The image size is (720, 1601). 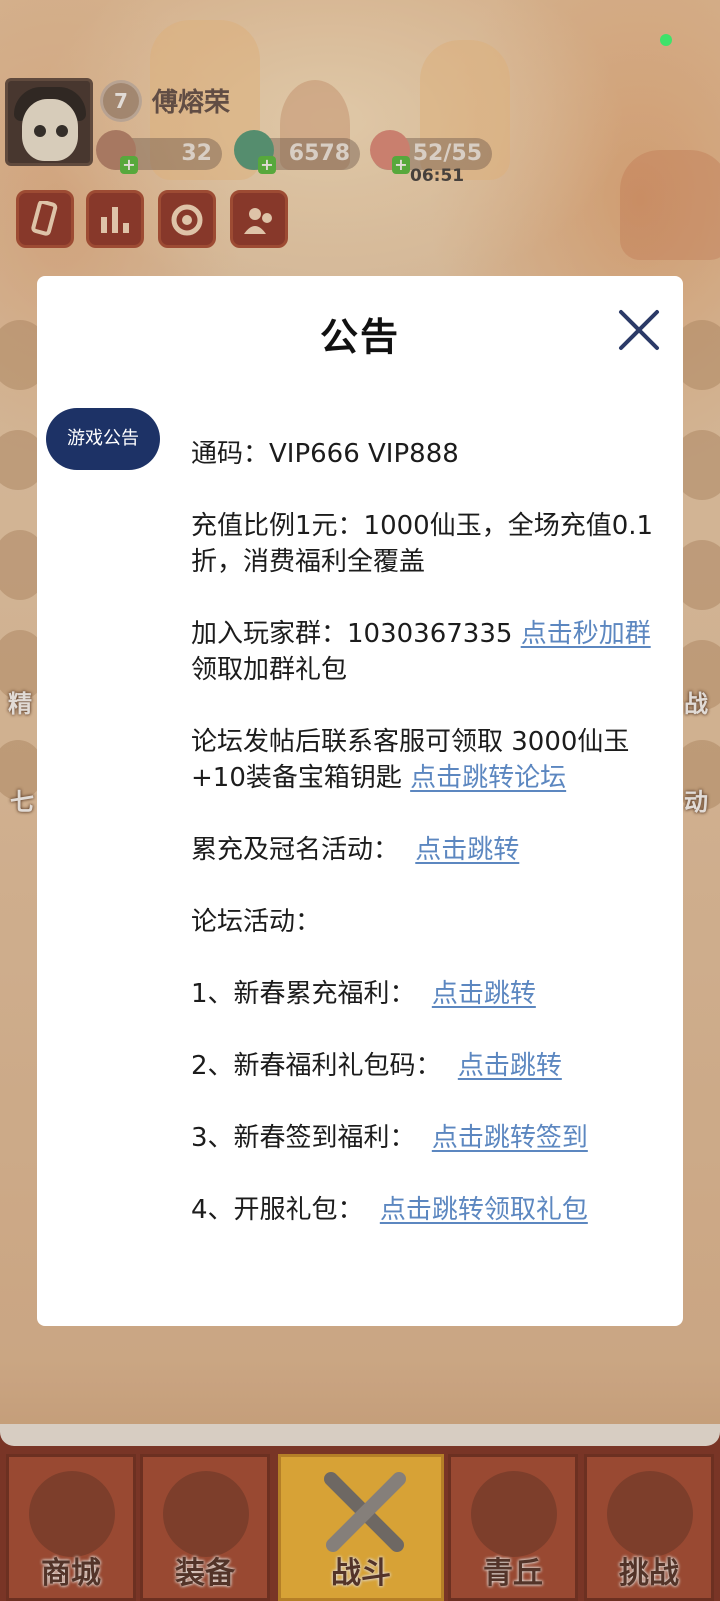 I want to click on activity-item-3: 3、新春签到福利： 点击跳转签到, so click(x=426, y=1138).